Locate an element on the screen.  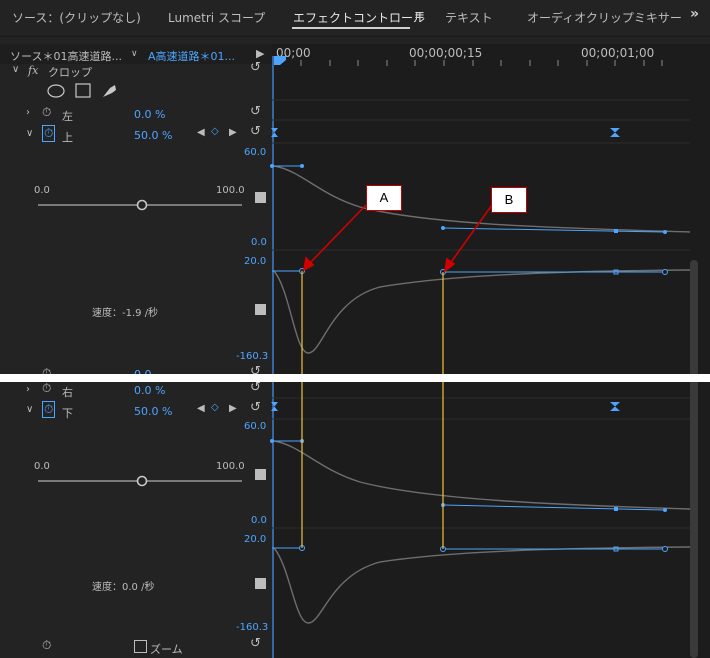
time-ruler-ticks is located at coordinates (481, 63).